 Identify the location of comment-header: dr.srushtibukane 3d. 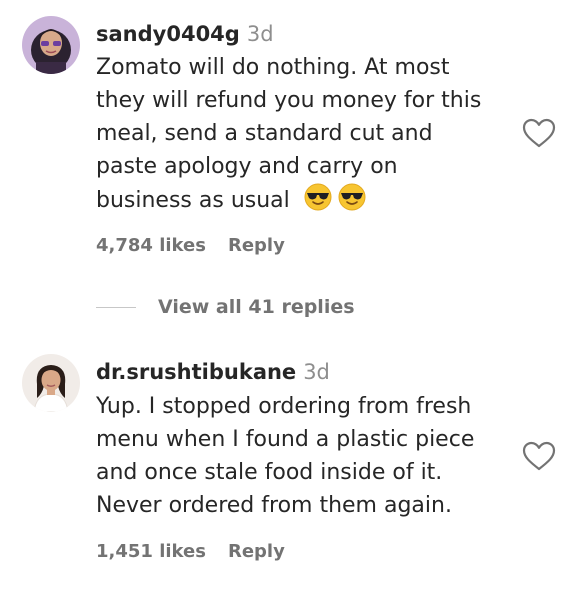
(213, 372).